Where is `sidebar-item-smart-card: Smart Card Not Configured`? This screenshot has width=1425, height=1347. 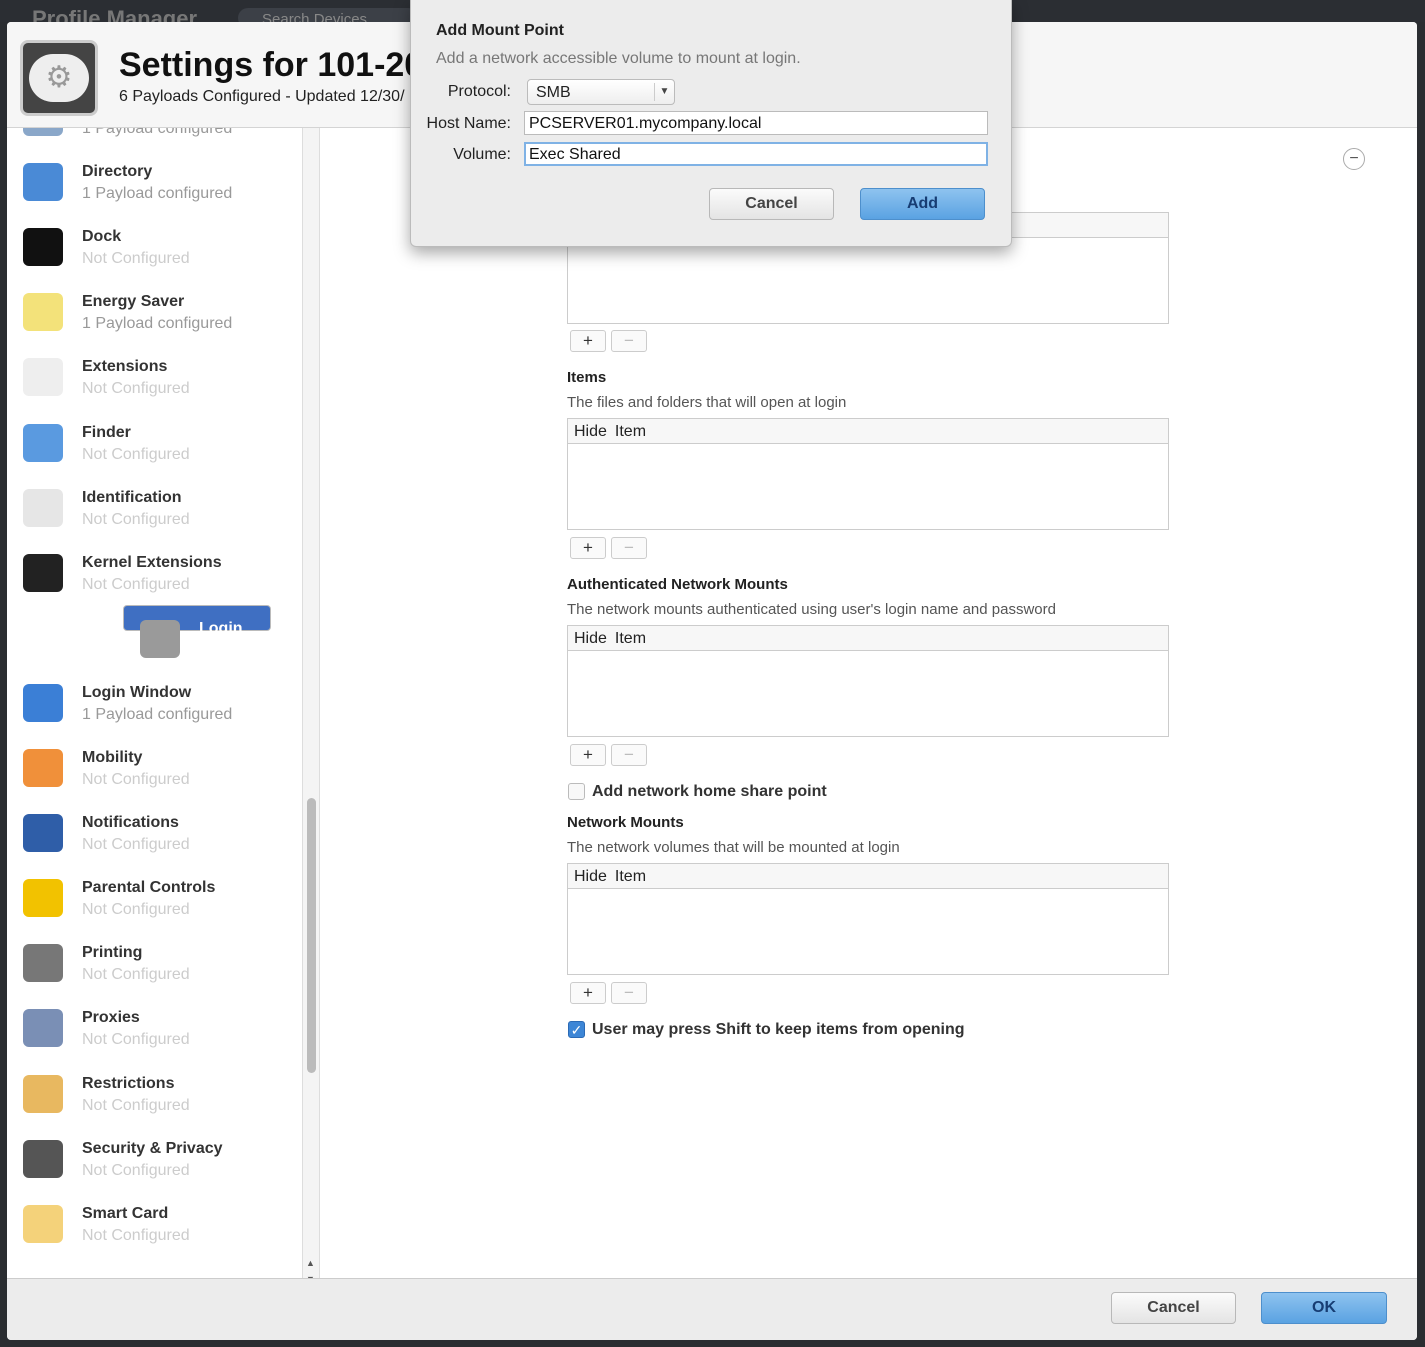
sidebar-item-smart-card: Smart Card Not Configured is located at coordinates (154, 1223).